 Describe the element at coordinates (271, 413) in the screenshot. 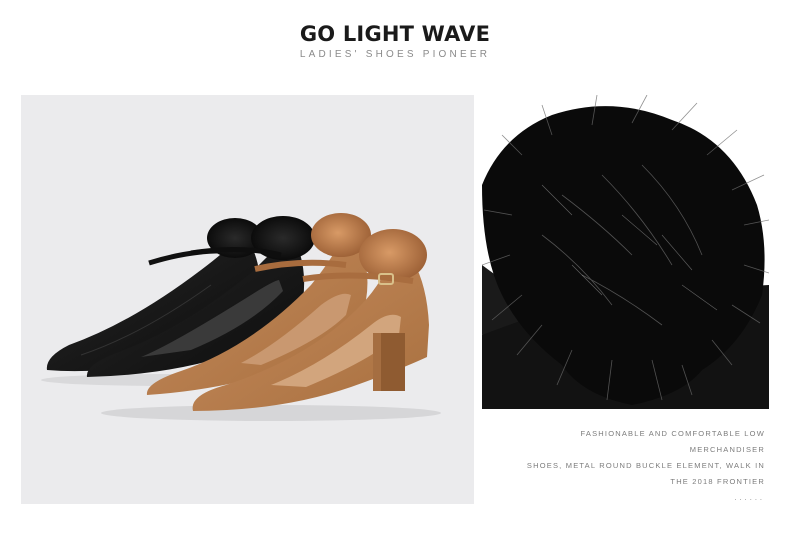

I see `shoe-shadow` at that location.